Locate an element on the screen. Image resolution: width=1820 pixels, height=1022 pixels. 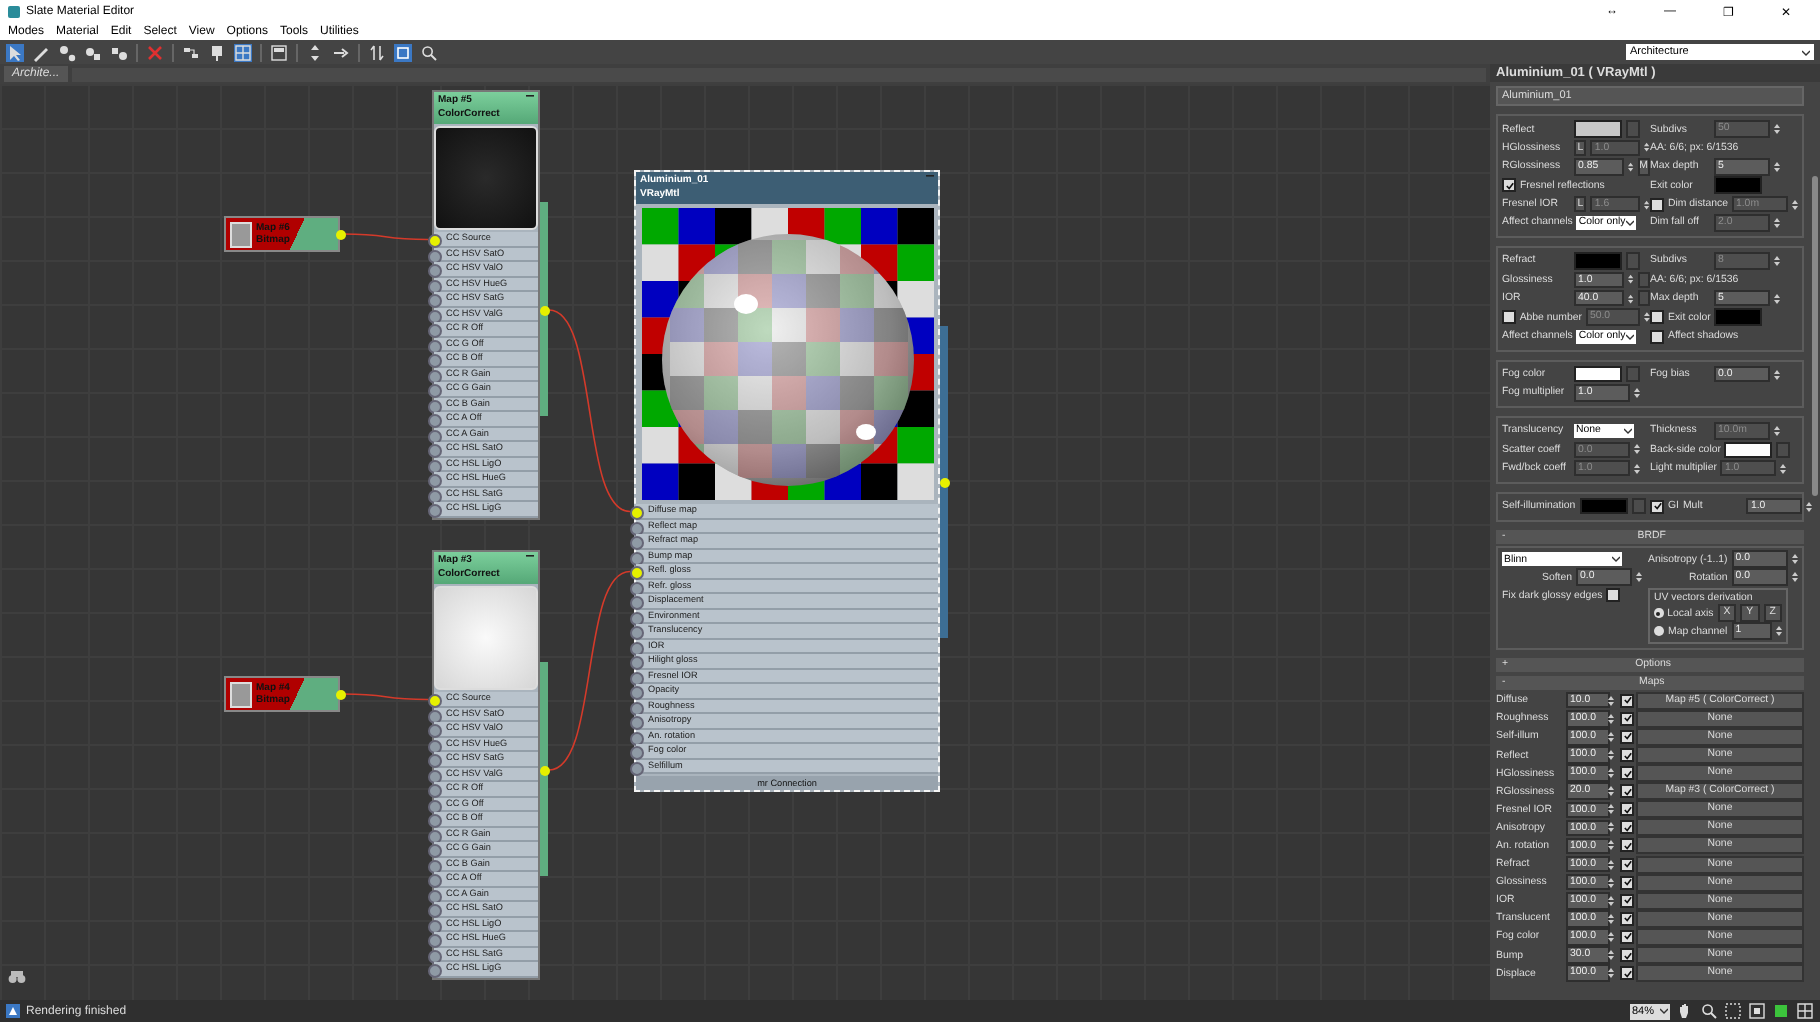
minus-icon is located at coordinates (530, 556).